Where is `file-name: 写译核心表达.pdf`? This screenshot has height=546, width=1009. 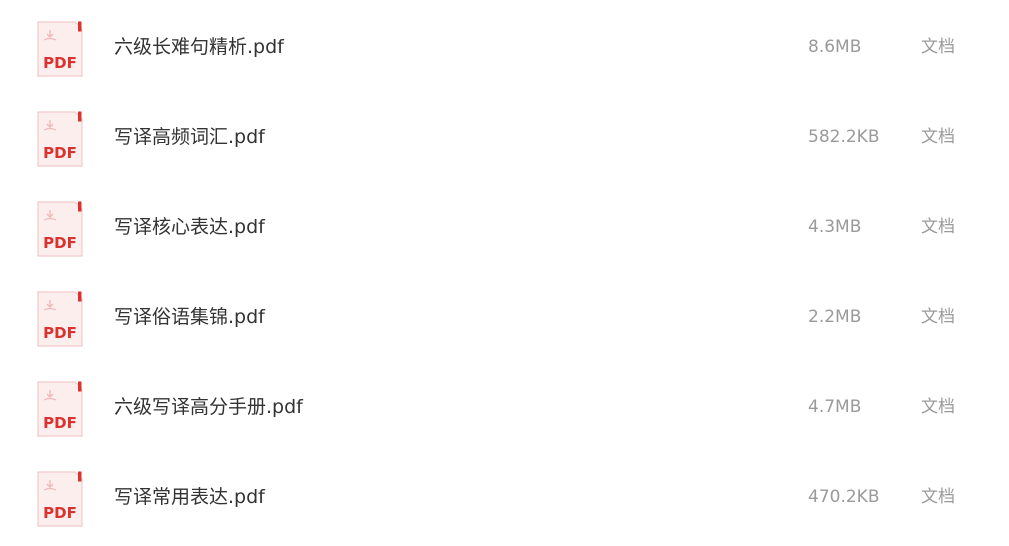
file-name: 写译核心表达.pdf is located at coordinates (189, 227).